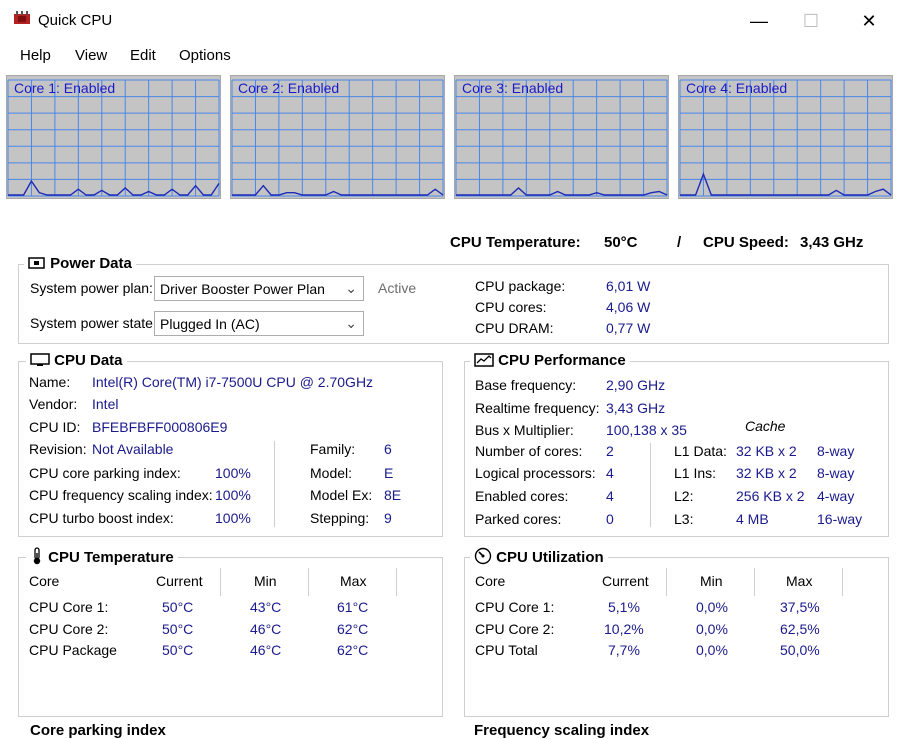  I want to click on logical-procs-value: 4, so click(610, 473).